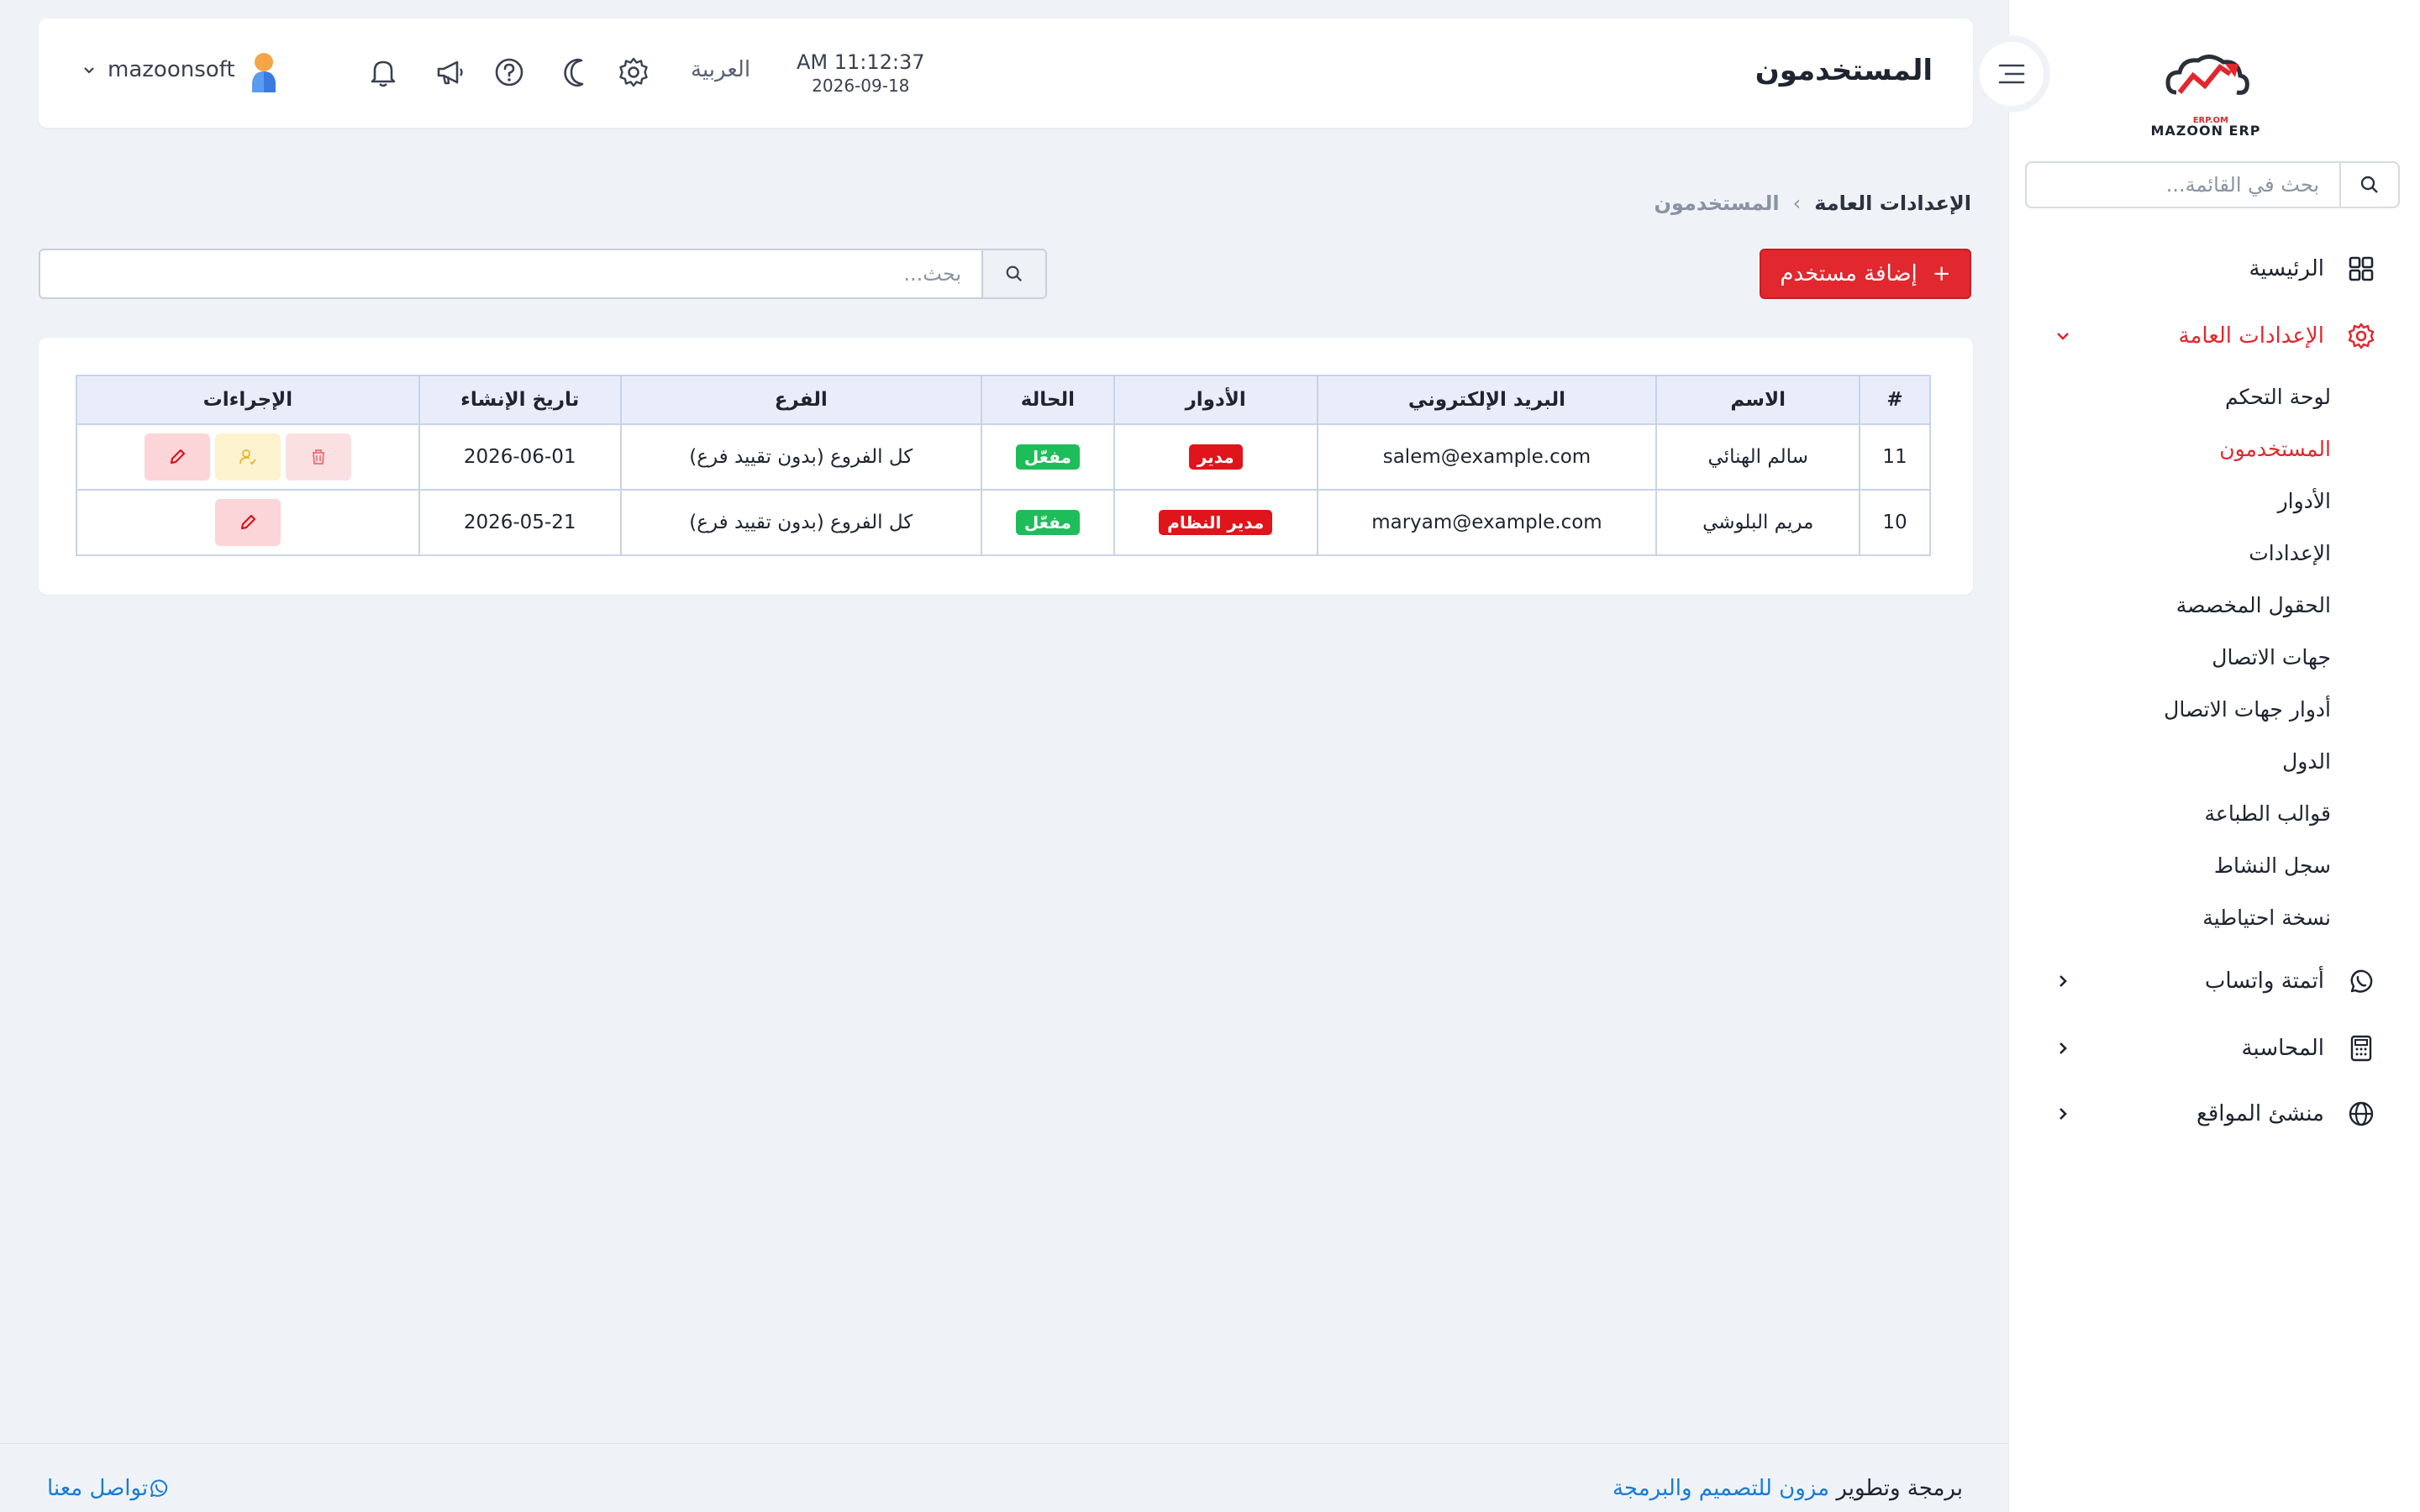 This screenshot has height=1512, width=2420. I want to click on sidebar-item-home: الرئيسية, so click(2214, 269).